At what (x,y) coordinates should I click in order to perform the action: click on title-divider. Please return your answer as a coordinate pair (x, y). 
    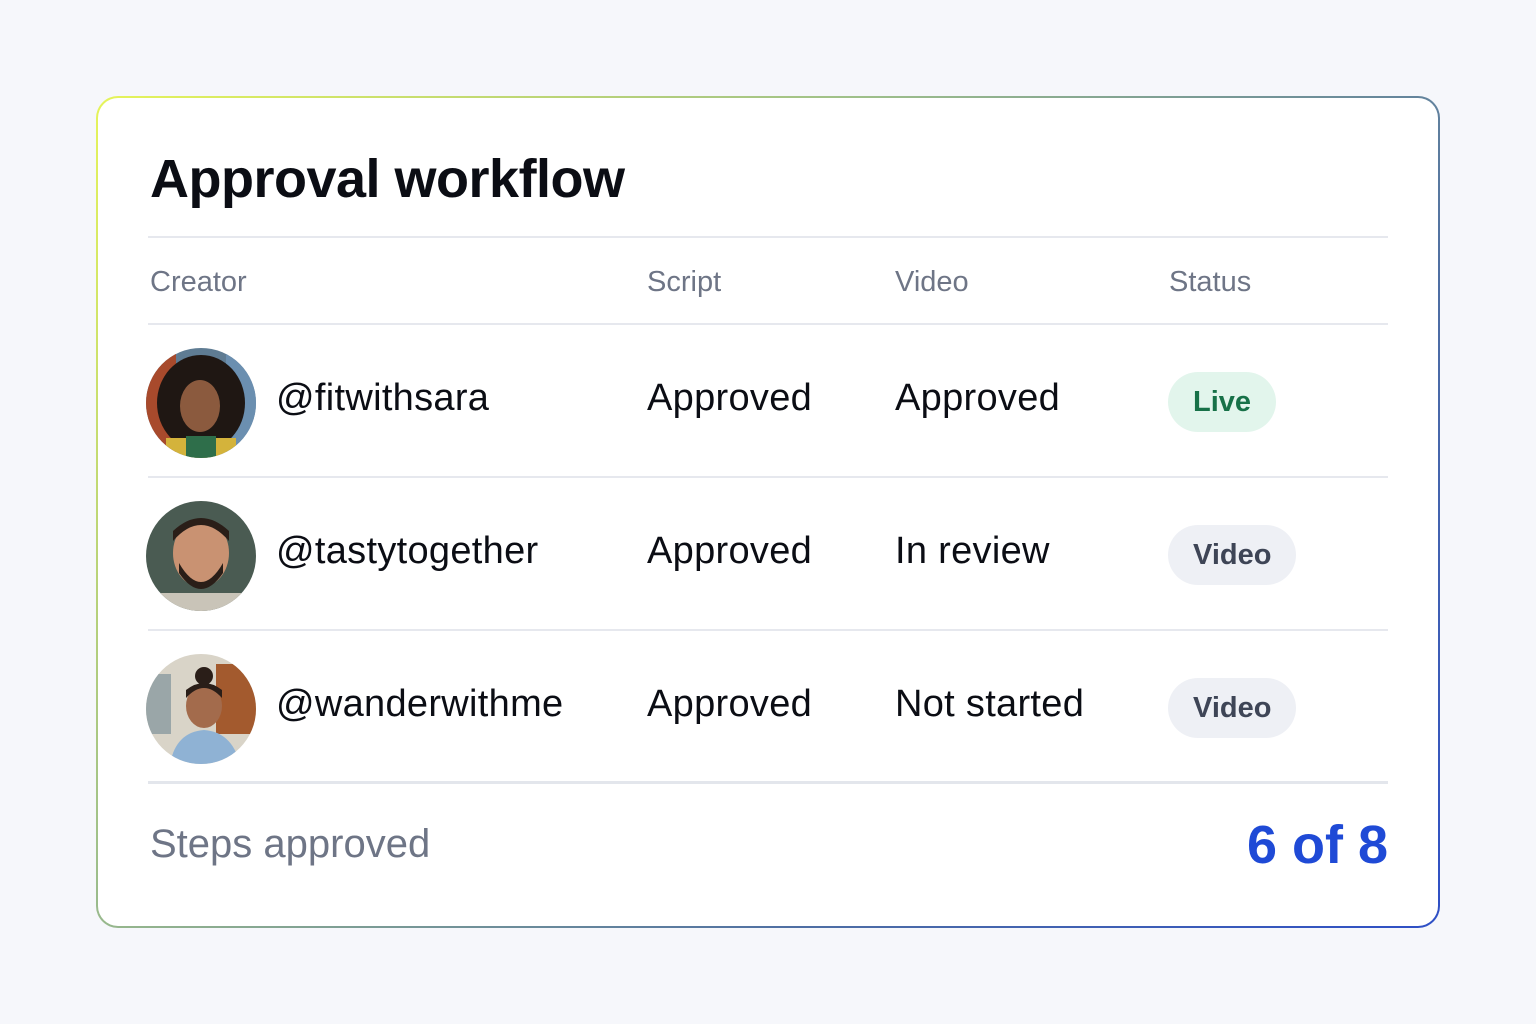
    Looking at the image, I should click on (768, 237).